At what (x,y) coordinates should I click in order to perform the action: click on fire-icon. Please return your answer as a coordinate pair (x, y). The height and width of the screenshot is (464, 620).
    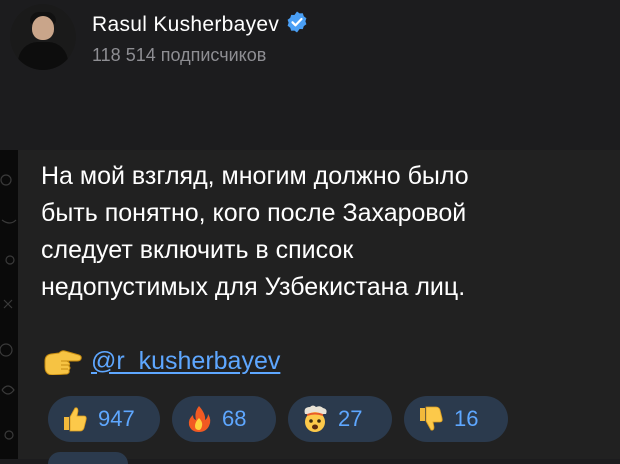
    Looking at the image, I should click on (199, 419).